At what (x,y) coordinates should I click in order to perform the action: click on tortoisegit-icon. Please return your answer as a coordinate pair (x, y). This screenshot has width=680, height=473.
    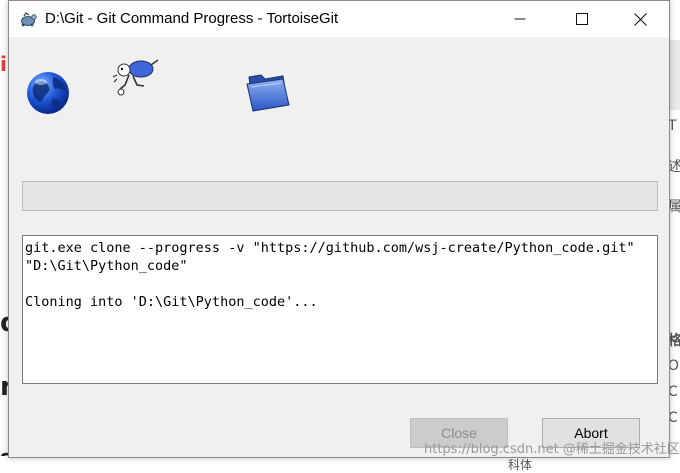
    Looking at the image, I should click on (29, 19).